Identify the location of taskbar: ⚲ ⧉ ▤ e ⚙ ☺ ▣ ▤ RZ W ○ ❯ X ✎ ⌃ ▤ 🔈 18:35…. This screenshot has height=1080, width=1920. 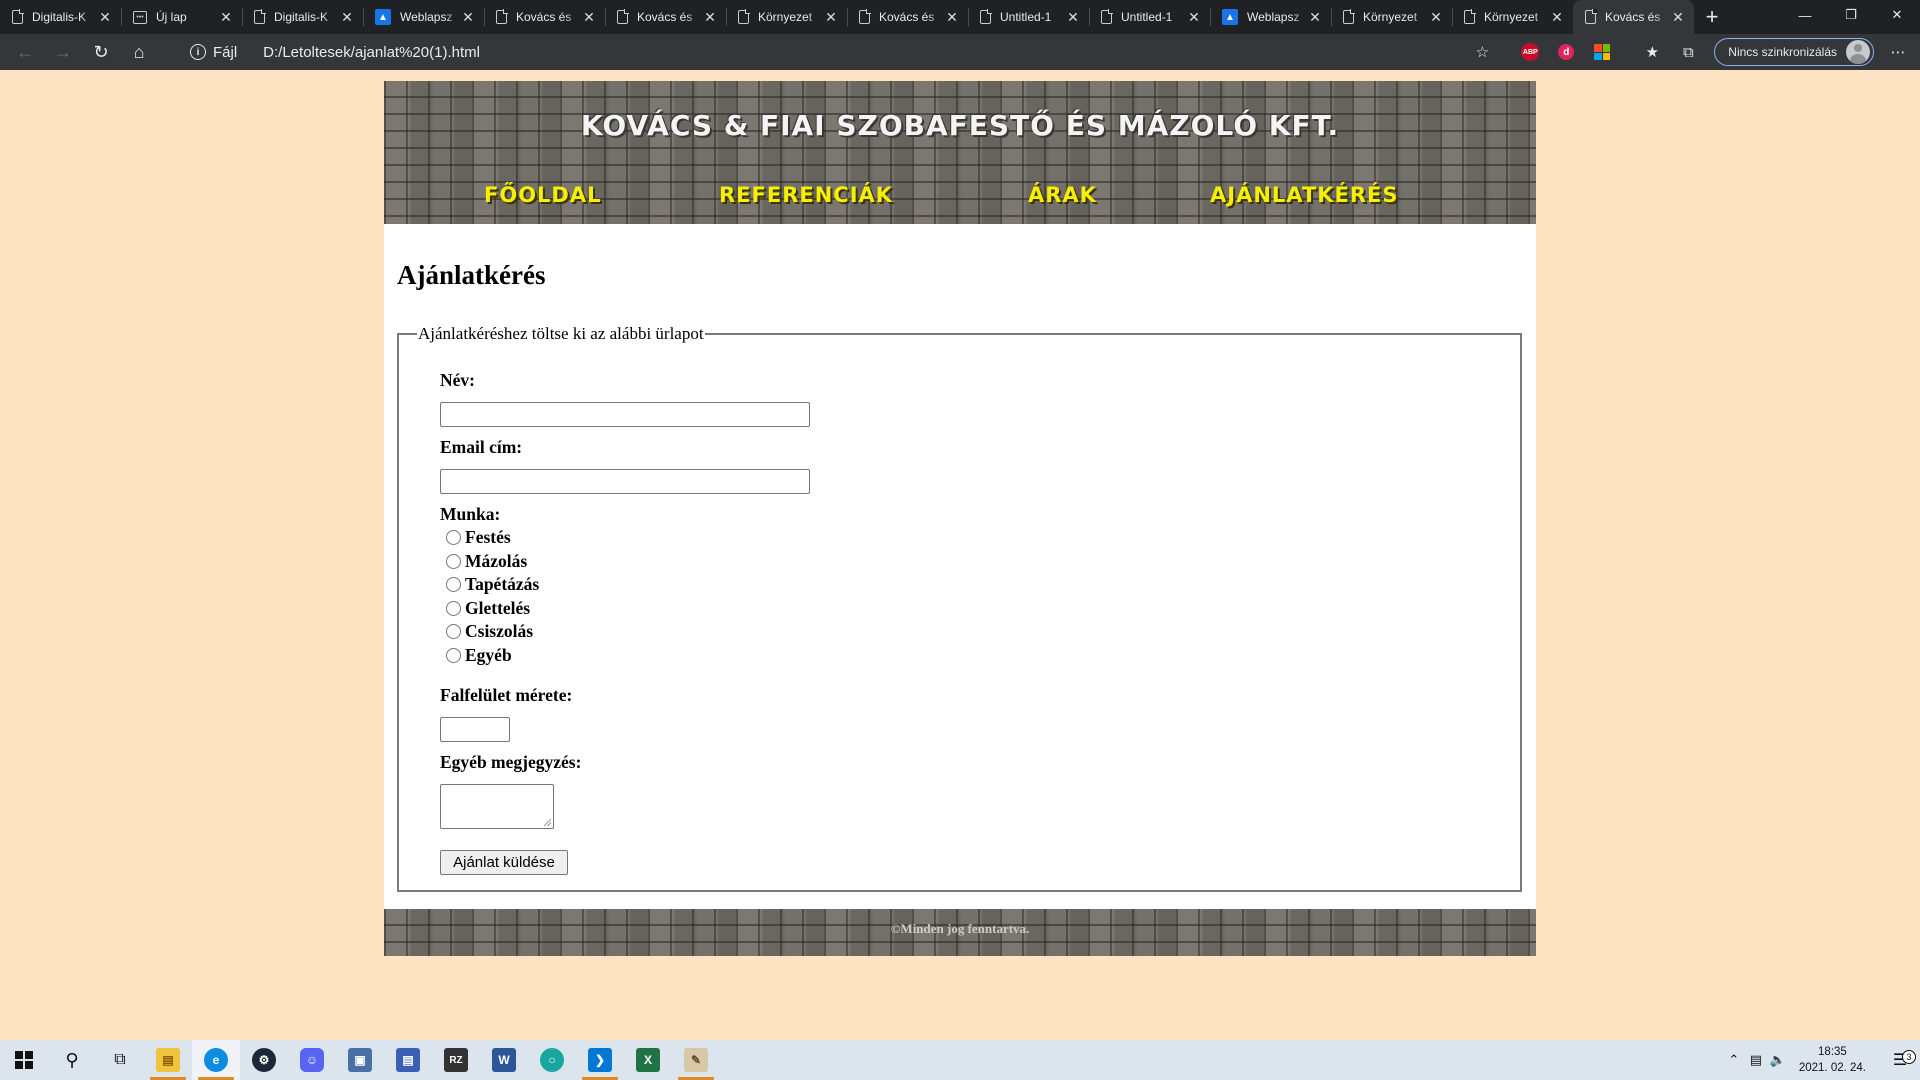
(960, 1060).